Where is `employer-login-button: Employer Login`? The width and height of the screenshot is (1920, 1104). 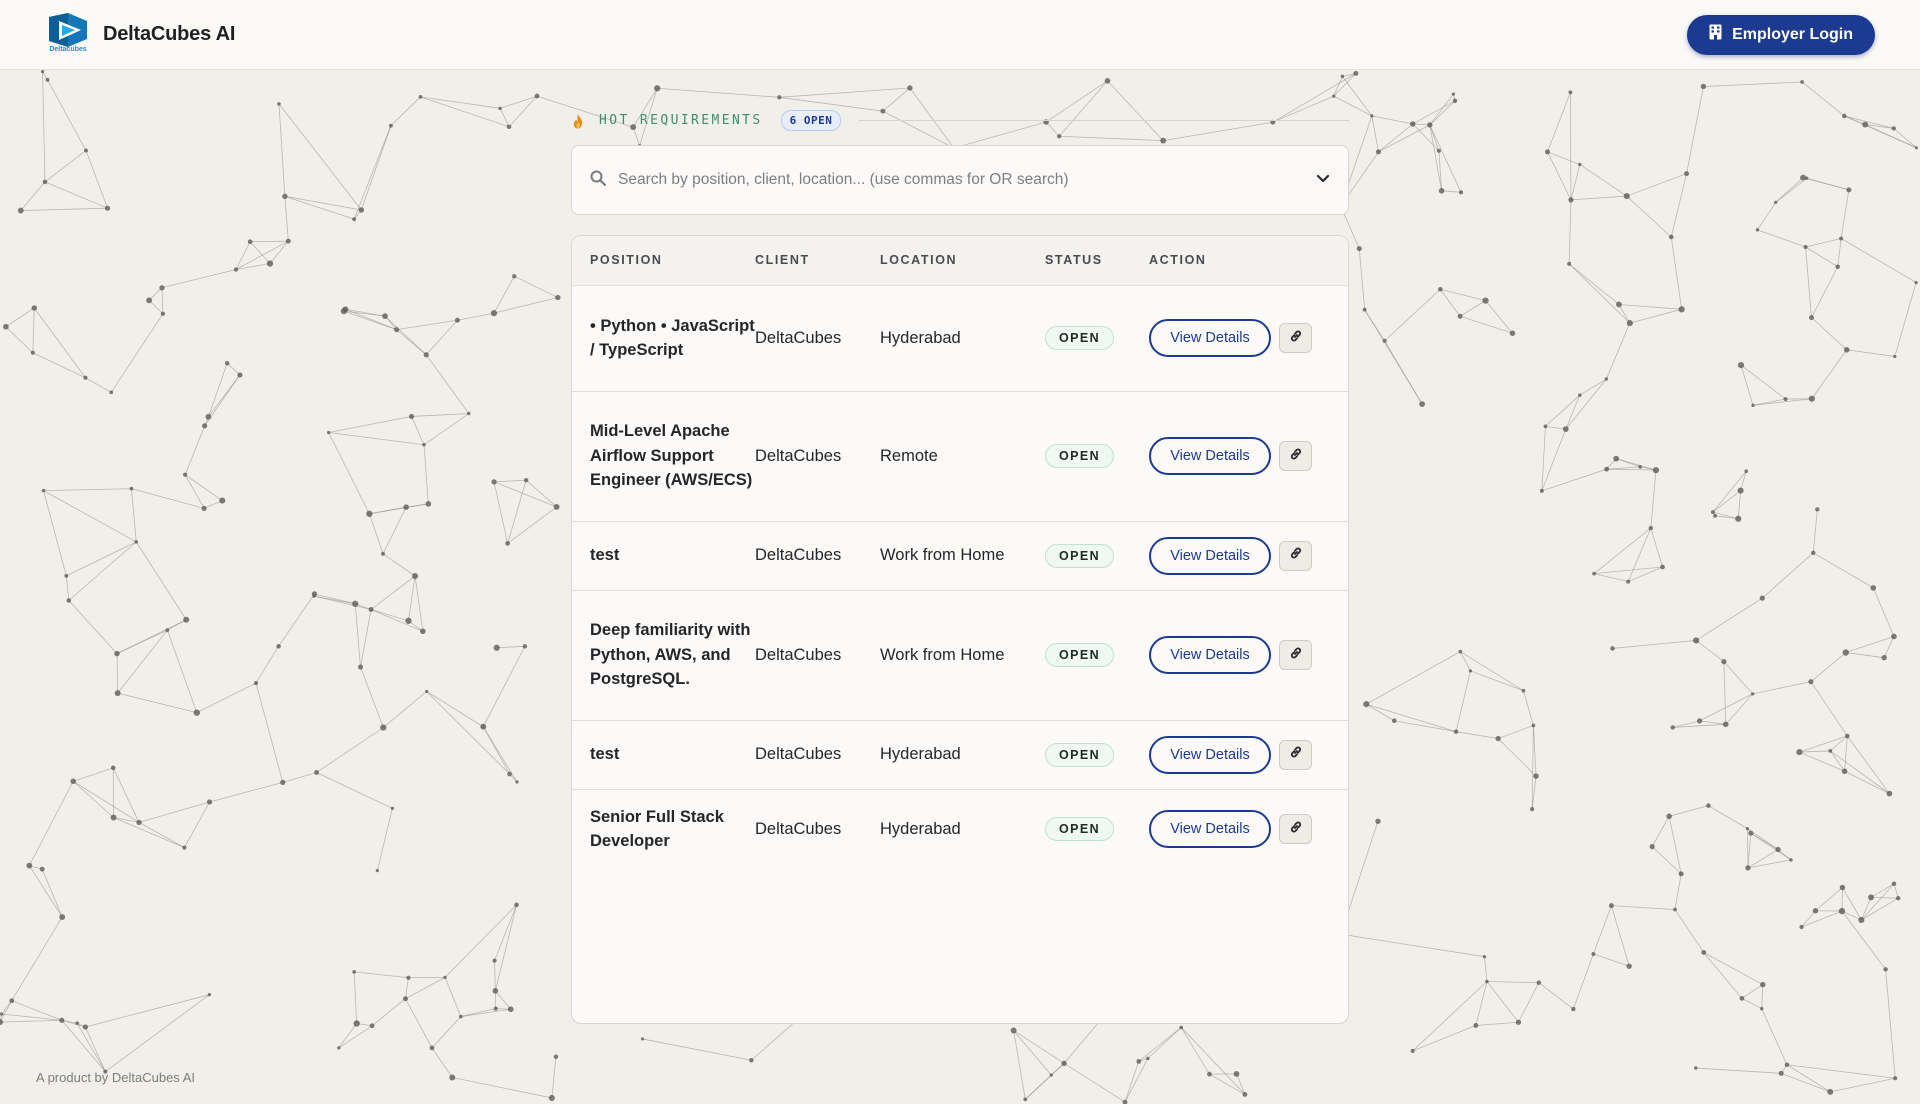
employer-login-button: Employer Login is located at coordinates (1781, 34).